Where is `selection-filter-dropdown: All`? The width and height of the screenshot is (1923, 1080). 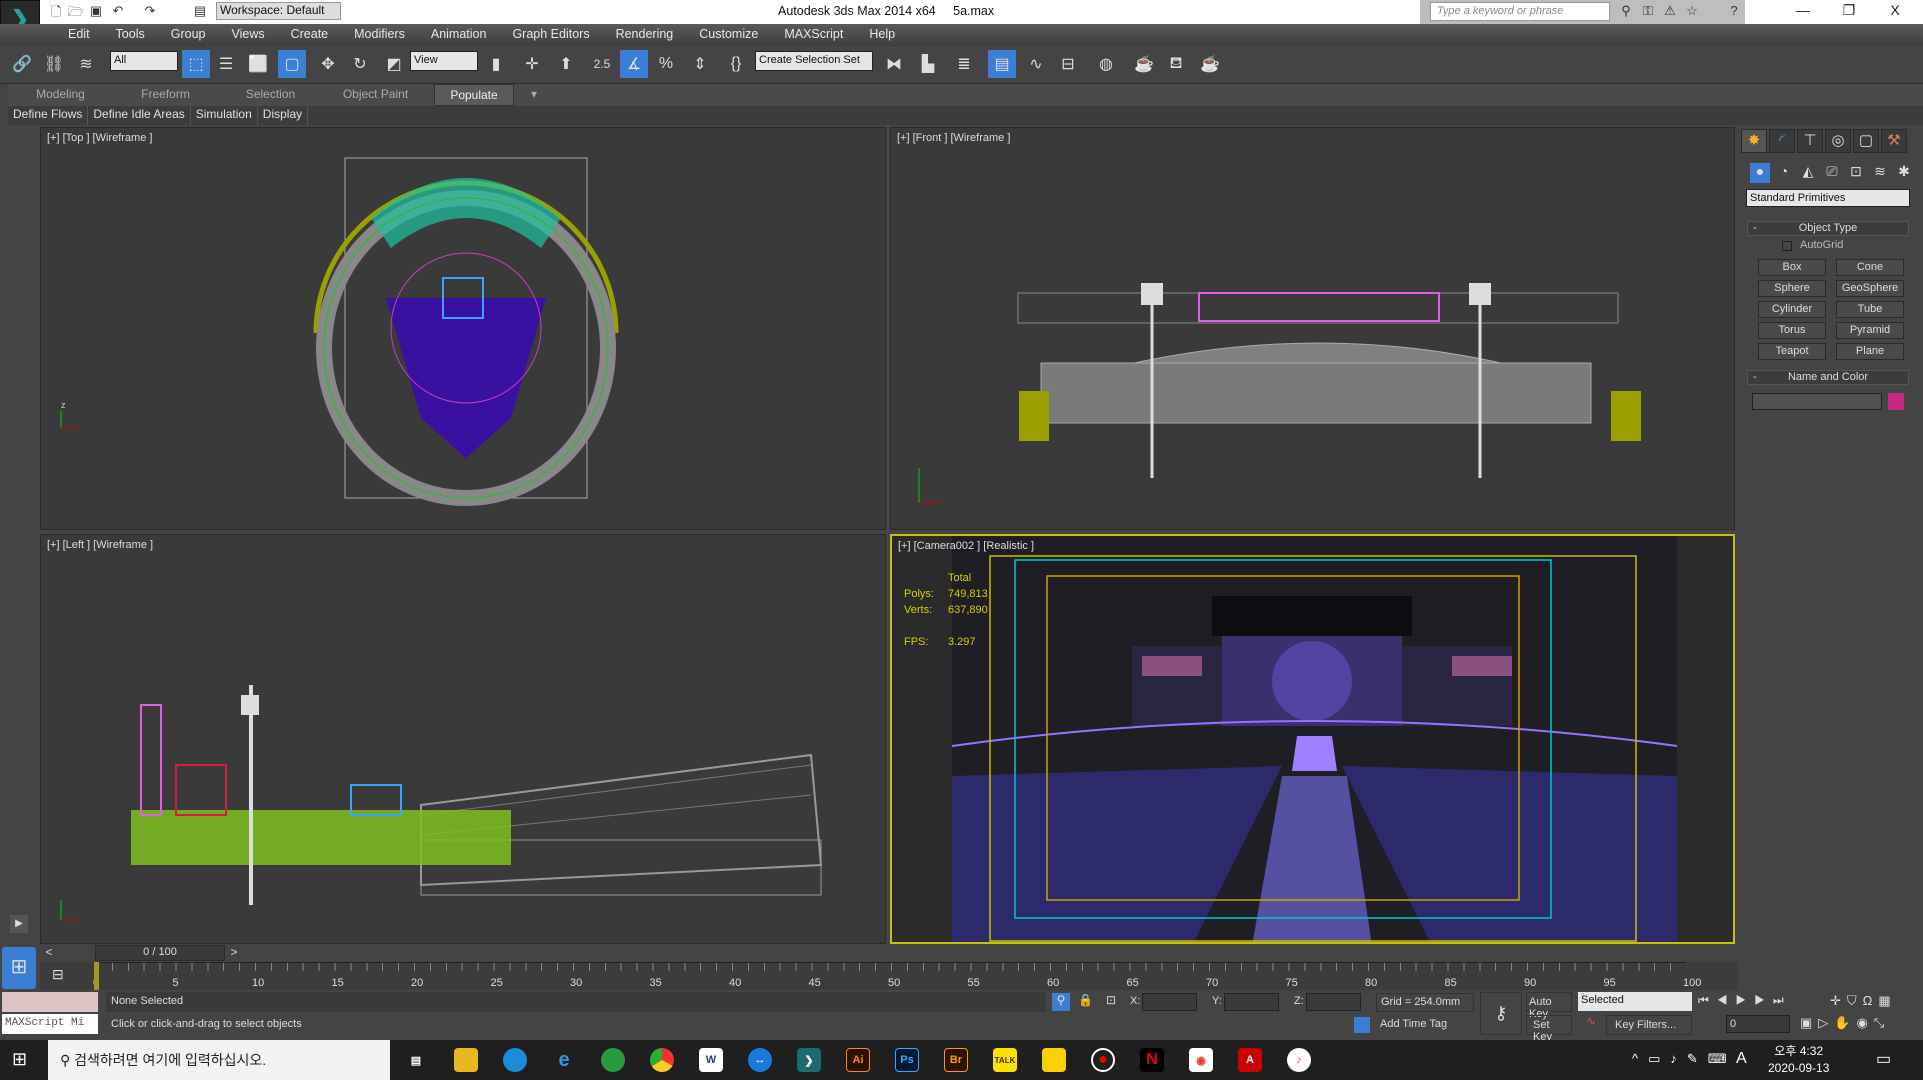 selection-filter-dropdown: All is located at coordinates (144, 61).